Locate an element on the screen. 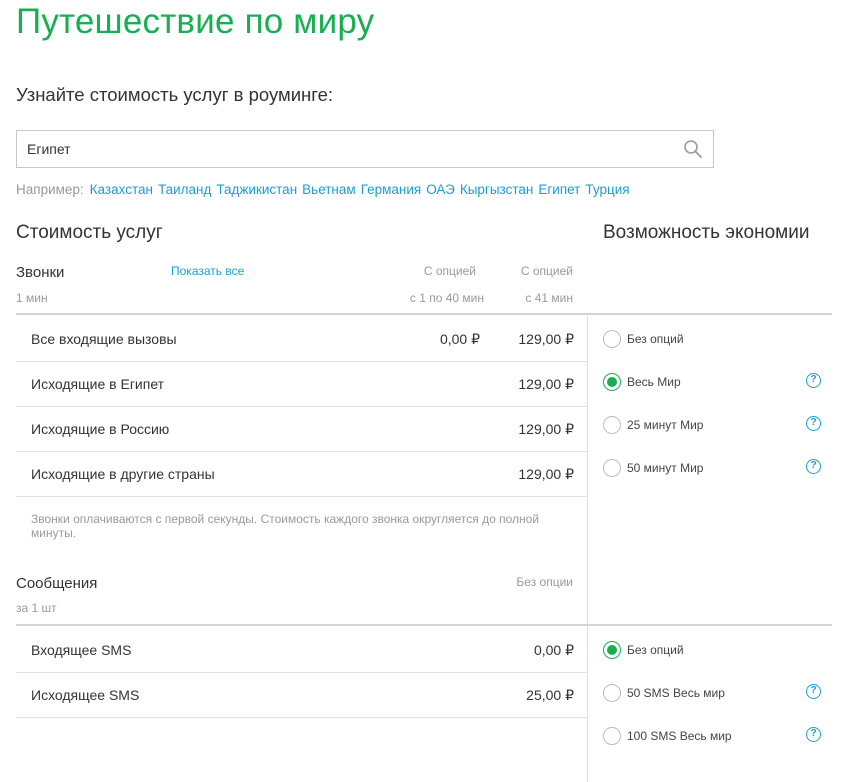 This screenshot has width=858, height=782. col-without-option-title: Без опции is located at coordinates (544, 582).